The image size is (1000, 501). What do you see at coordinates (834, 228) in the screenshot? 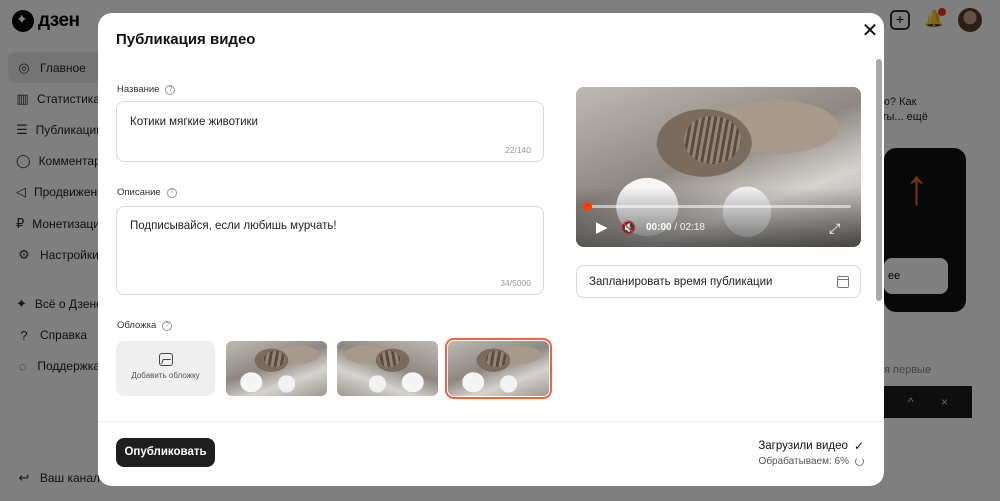
I see `fullscreen-icon: ⤢` at bounding box center [834, 228].